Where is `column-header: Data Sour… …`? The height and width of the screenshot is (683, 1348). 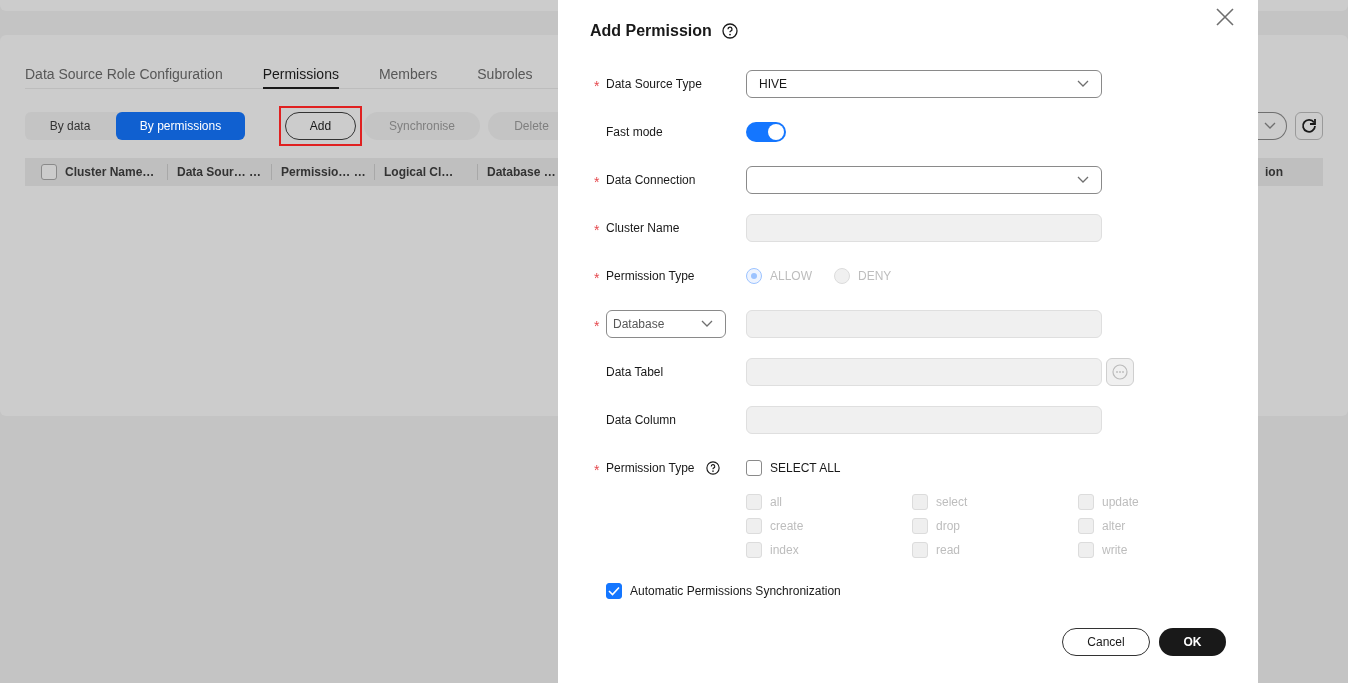
column-header: Data Sour… … is located at coordinates (219, 172).